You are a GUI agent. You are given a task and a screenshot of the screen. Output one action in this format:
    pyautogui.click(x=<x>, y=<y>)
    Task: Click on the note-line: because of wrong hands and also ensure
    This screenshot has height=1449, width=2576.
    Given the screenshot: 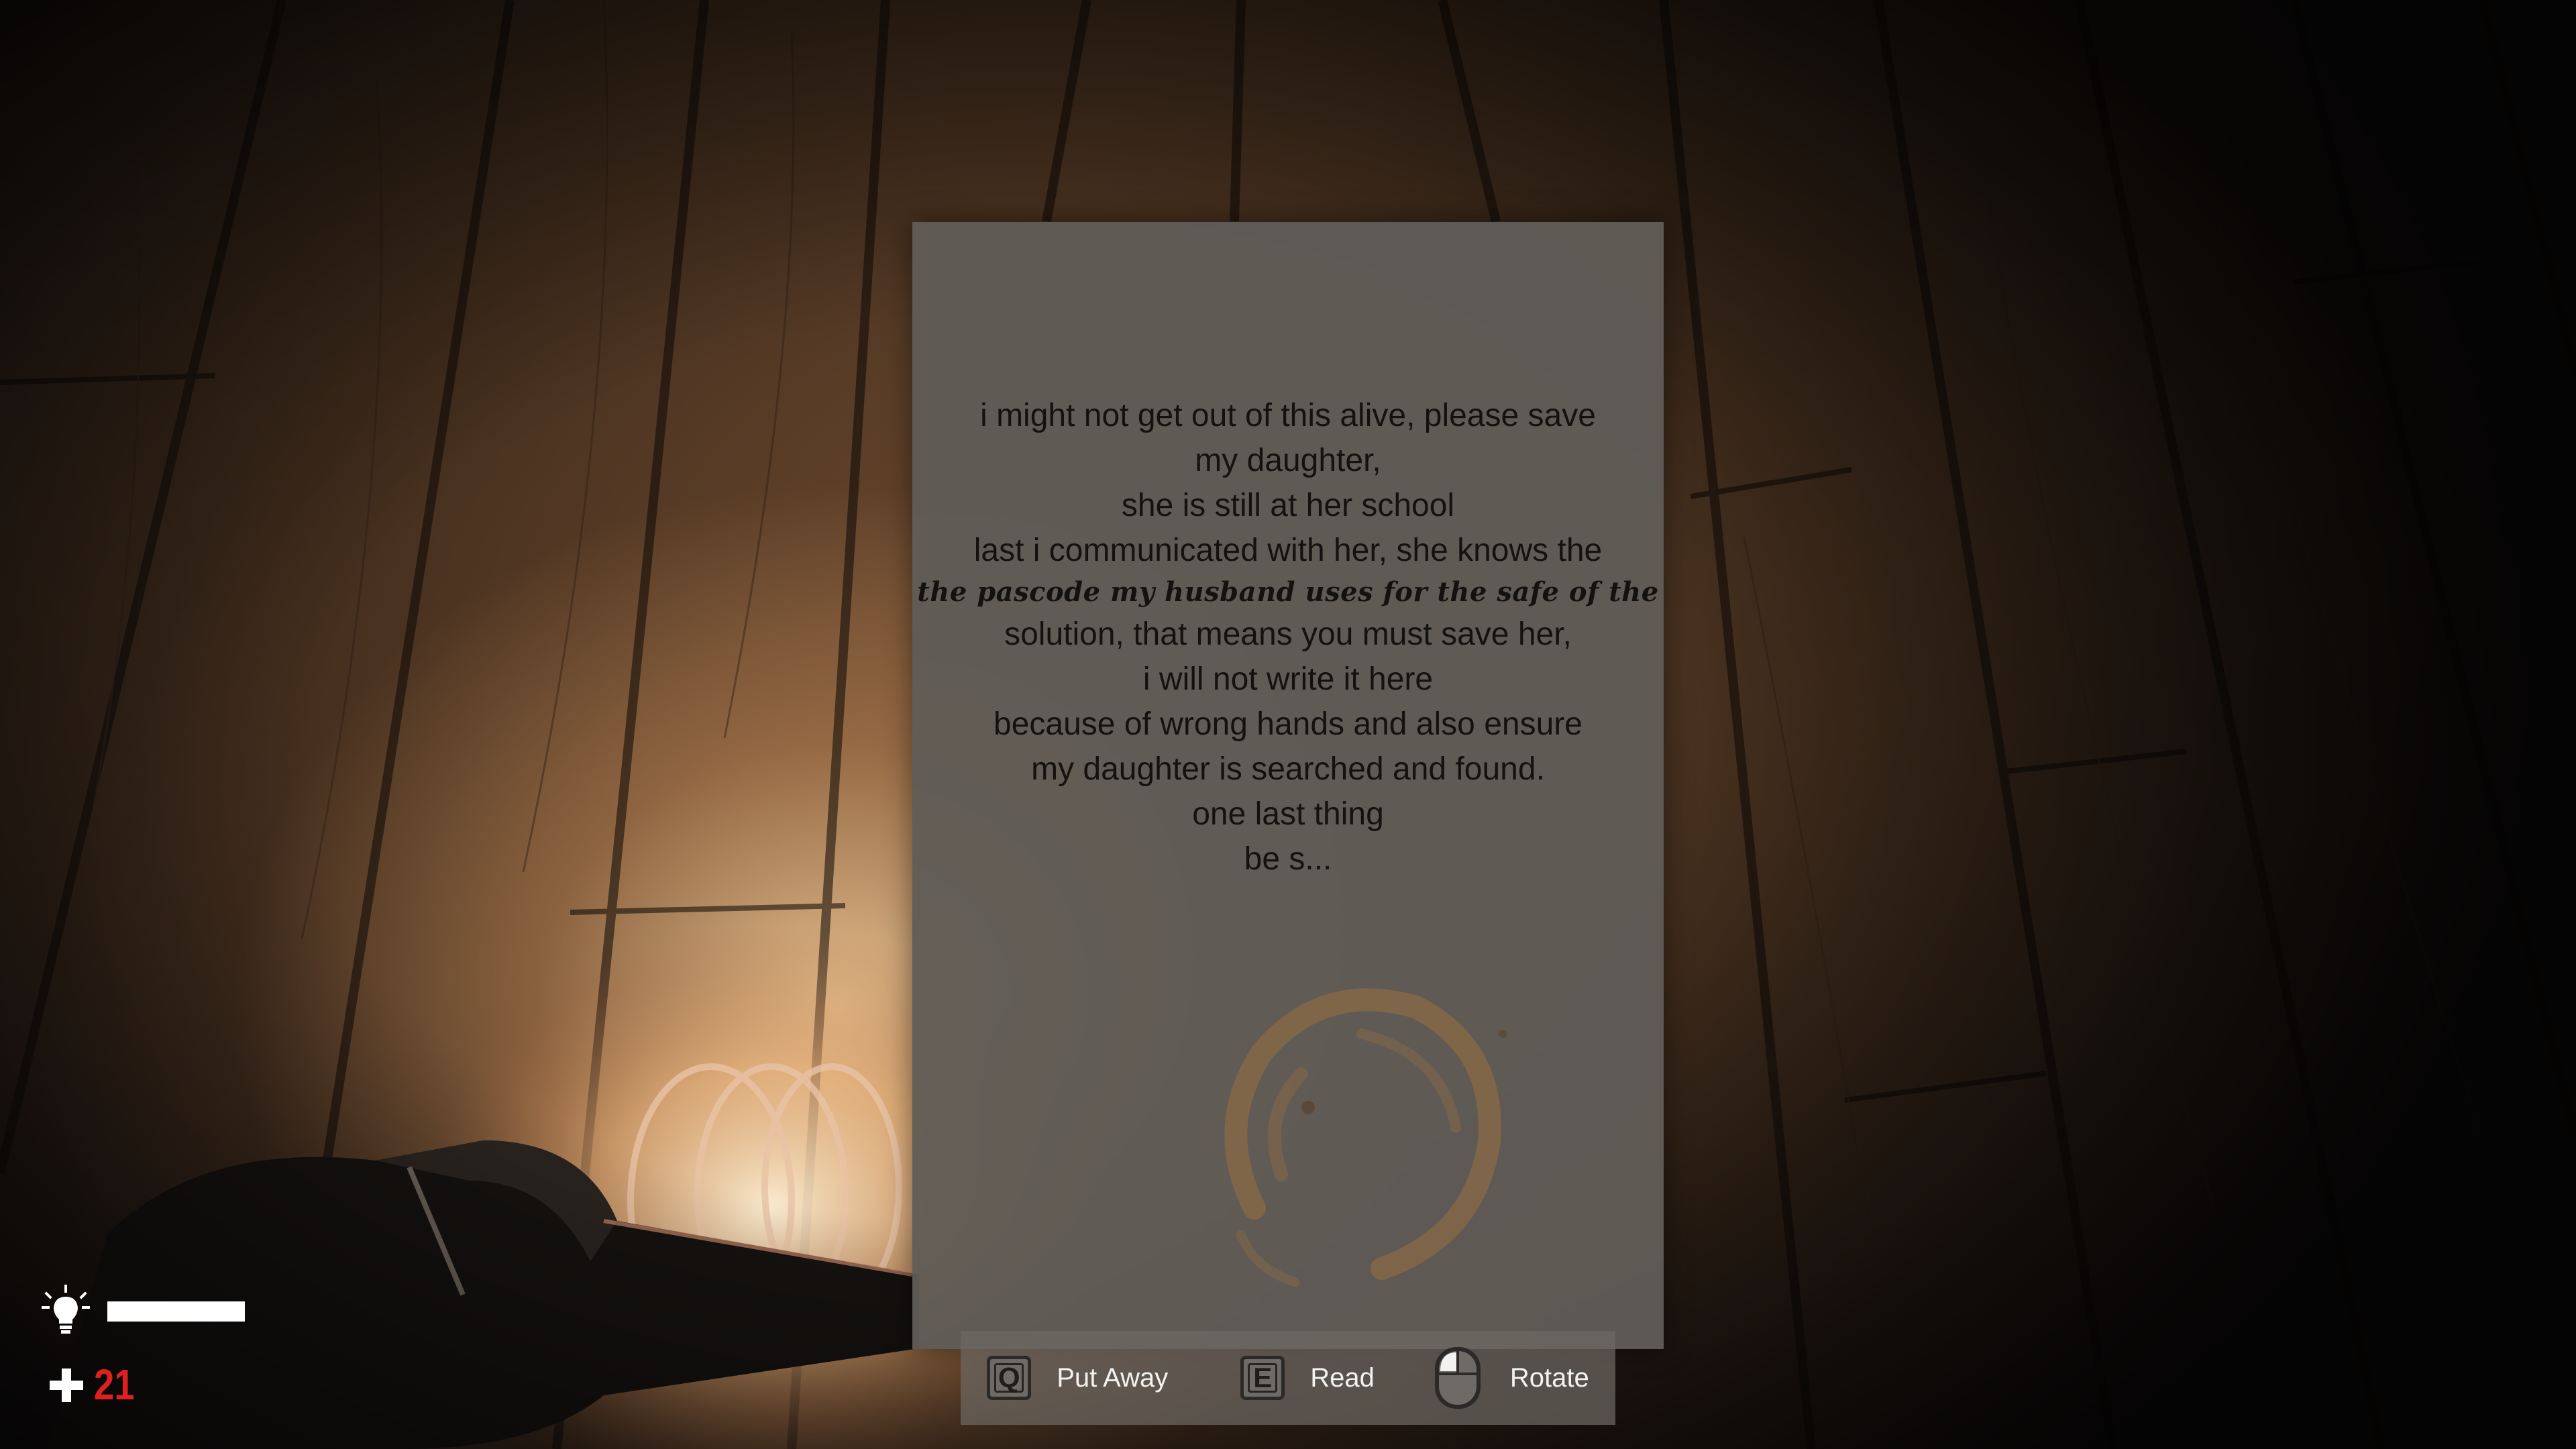 What is the action you would take?
    pyautogui.click(x=1288, y=724)
    